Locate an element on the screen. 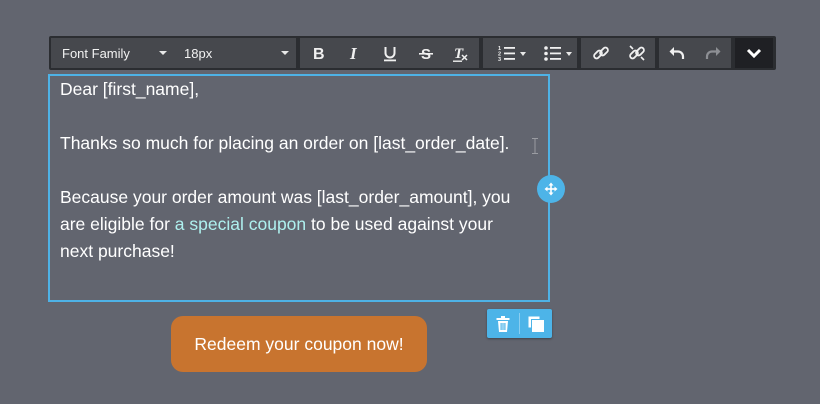 The height and width of the screenshot is (404, 820). formatting-group: B I S T is located at coordinates (389, 53).